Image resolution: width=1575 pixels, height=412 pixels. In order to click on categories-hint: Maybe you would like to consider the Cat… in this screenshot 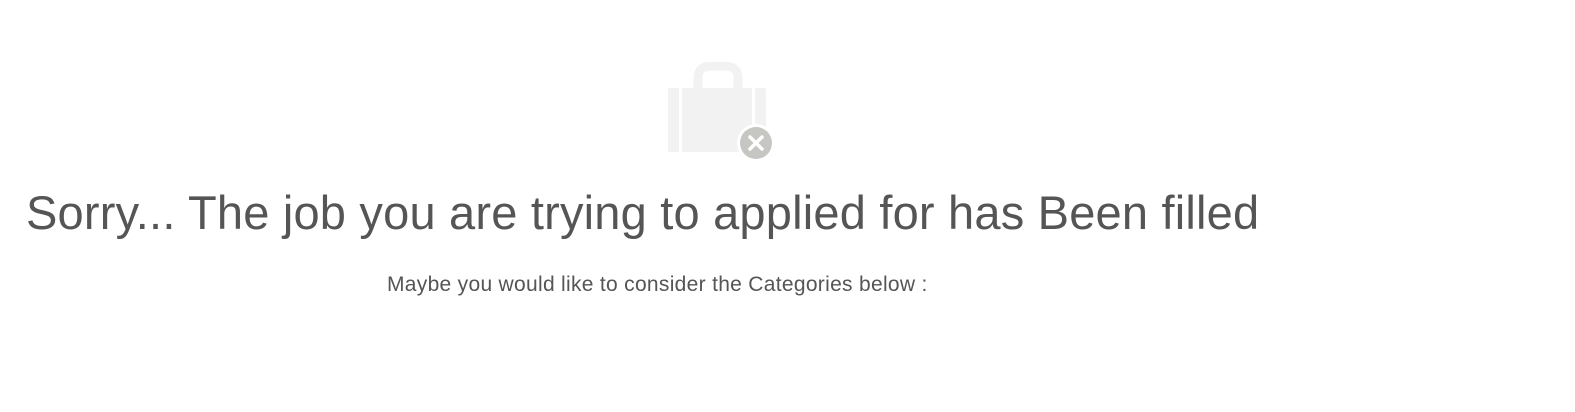, I will do `click(657, 284)`.